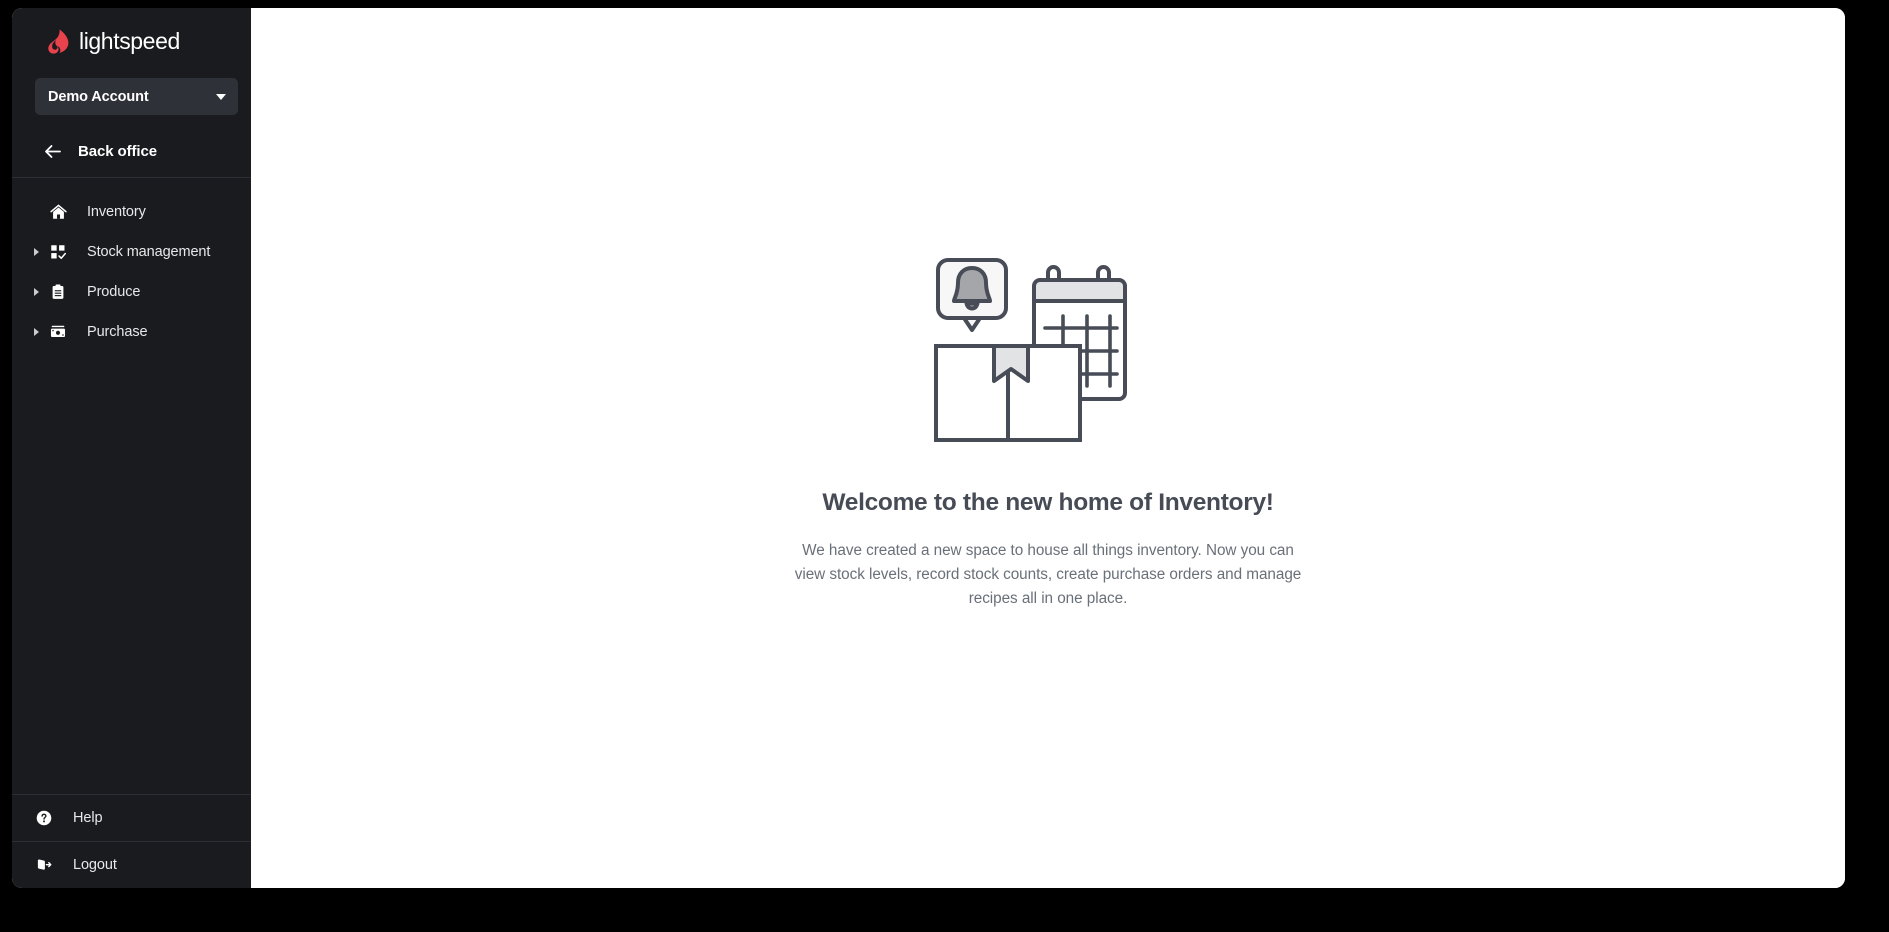  What do you see at coordinates (131, 865) in the screenshot?
I see `sidebar-item-logout: Logout` at bounding box center [131, 865].